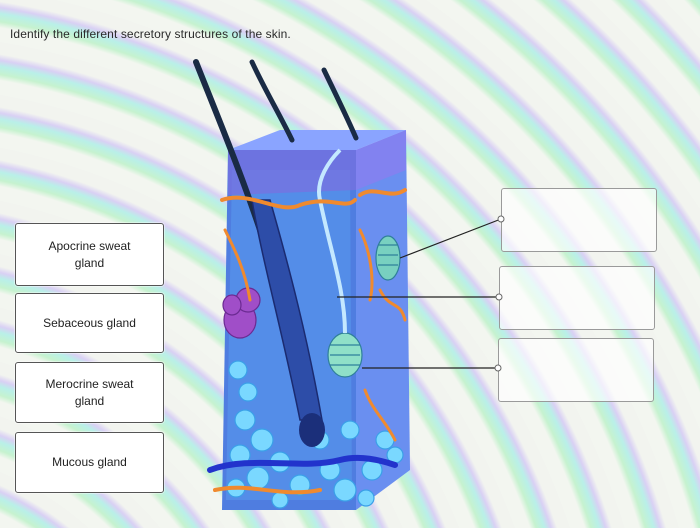 Image resolution: width=700 pixels, height=528 pixels. What do you see at coordinates (345, 355) in the screenshot?
I see `merocrine-gland-coil` at bounding box center [345, 355].